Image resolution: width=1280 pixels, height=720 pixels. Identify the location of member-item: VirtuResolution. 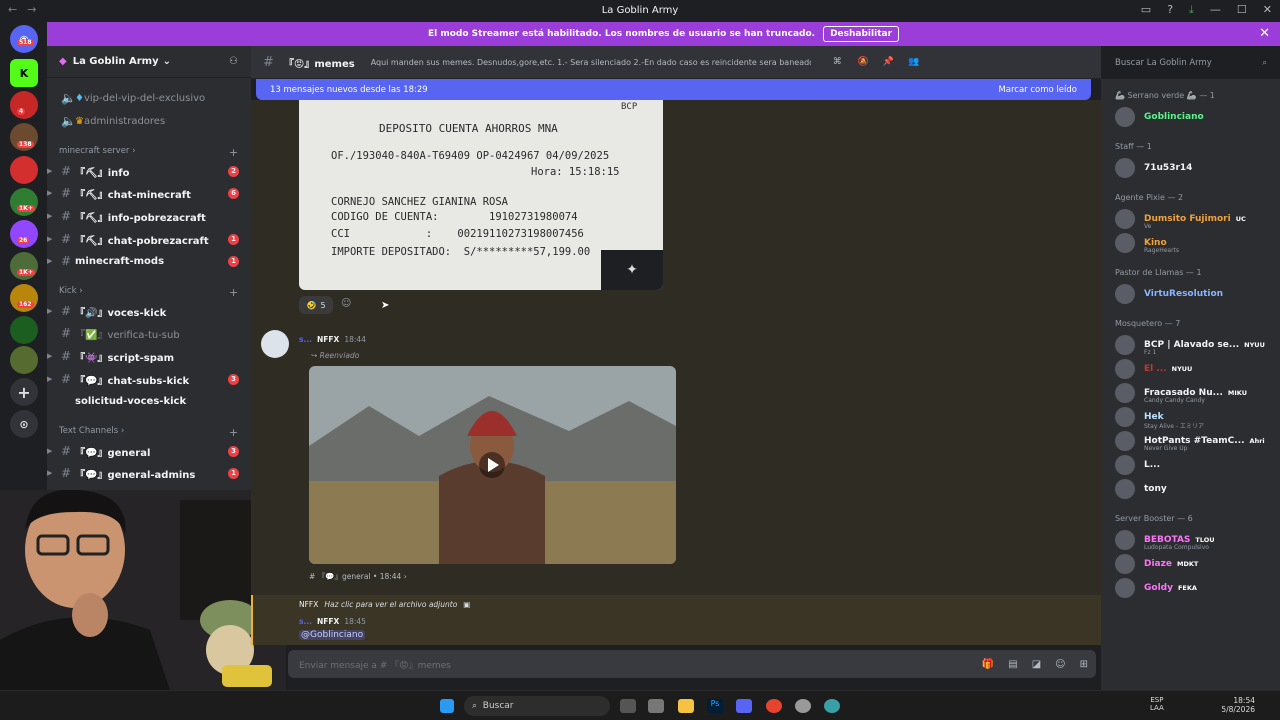
(1197, 294).